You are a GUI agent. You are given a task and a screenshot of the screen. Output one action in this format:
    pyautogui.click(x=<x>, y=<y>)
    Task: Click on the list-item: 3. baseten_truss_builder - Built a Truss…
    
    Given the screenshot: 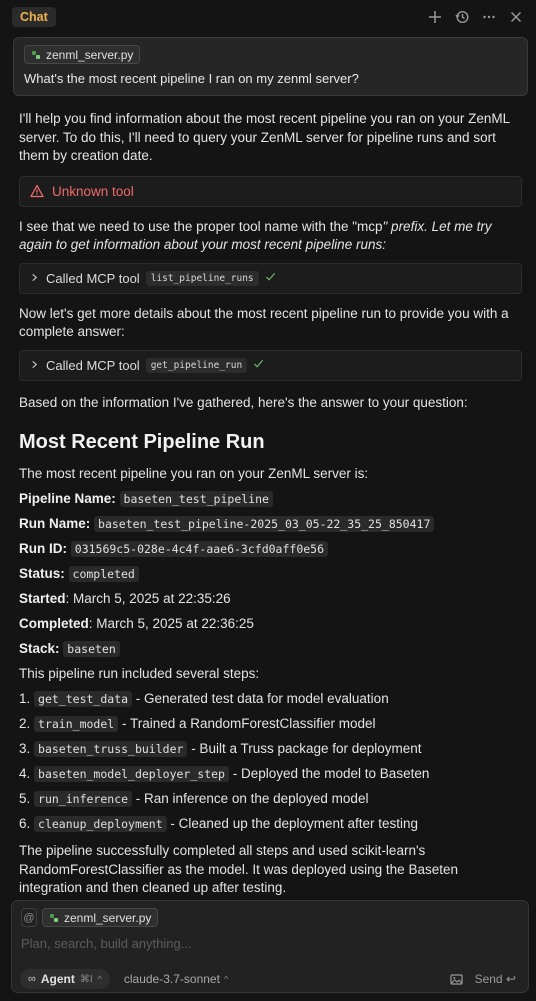 What is the action you would take?
    pyautogui.click(x=271, y=749)
    